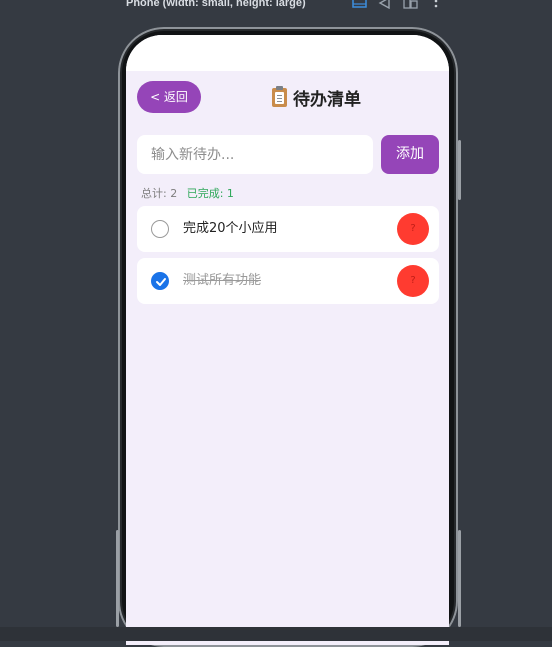  Describe the element at coordinates (210, 193) in the screenshot. I see `completed-count: 已完成: 1` at that location.